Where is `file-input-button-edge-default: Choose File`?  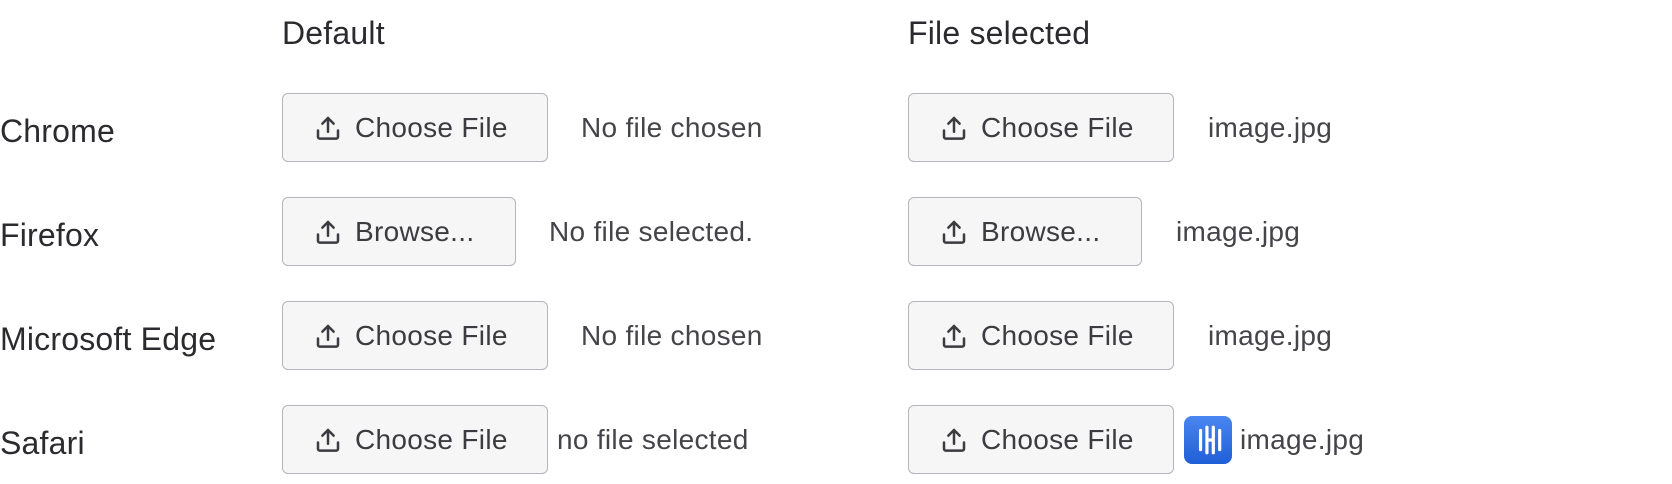
file-input-button-edge-default: Choose File is located at coordinates (415, 335).